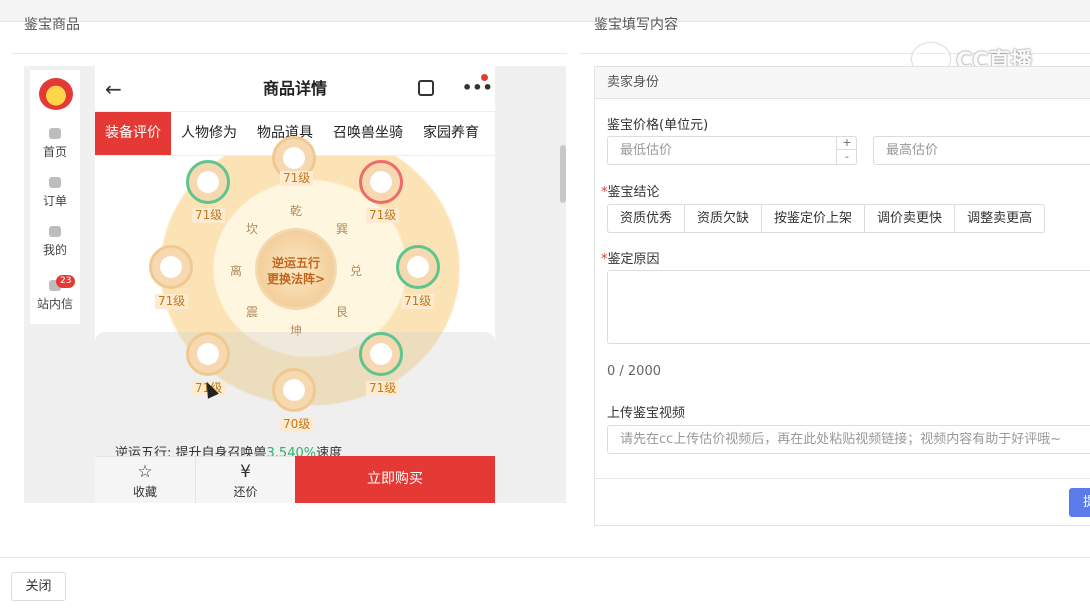  What do you see at coordinates (342, 312) in the screenshot?
I see `trigram: 艮` at bounding box center [342, 312].